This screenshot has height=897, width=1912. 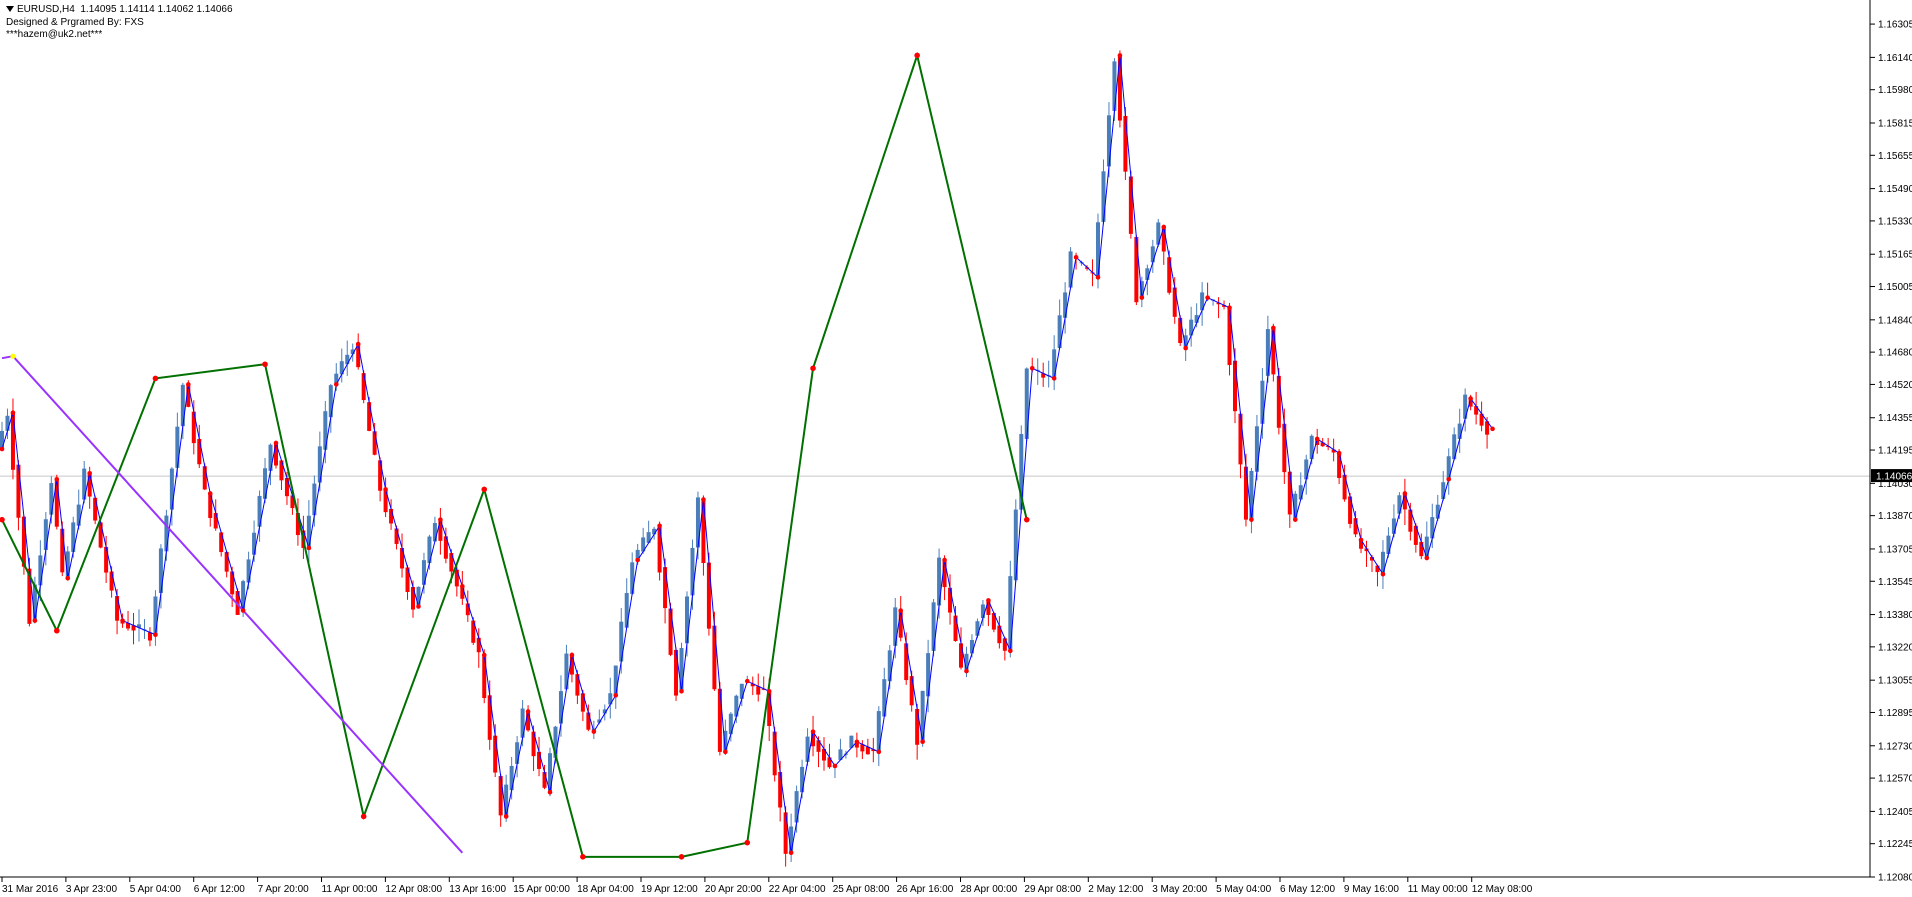 I want to click on price-tick-label: 1.15980, so click(x=1895, y=90).